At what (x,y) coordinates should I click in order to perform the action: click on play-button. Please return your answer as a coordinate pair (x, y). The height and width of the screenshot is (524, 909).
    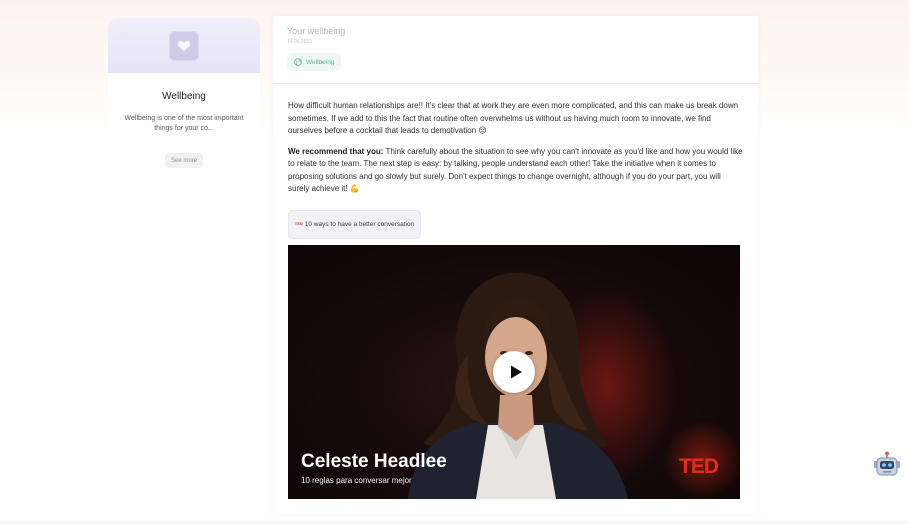
    Looking at the image, I should click on (514, 372).